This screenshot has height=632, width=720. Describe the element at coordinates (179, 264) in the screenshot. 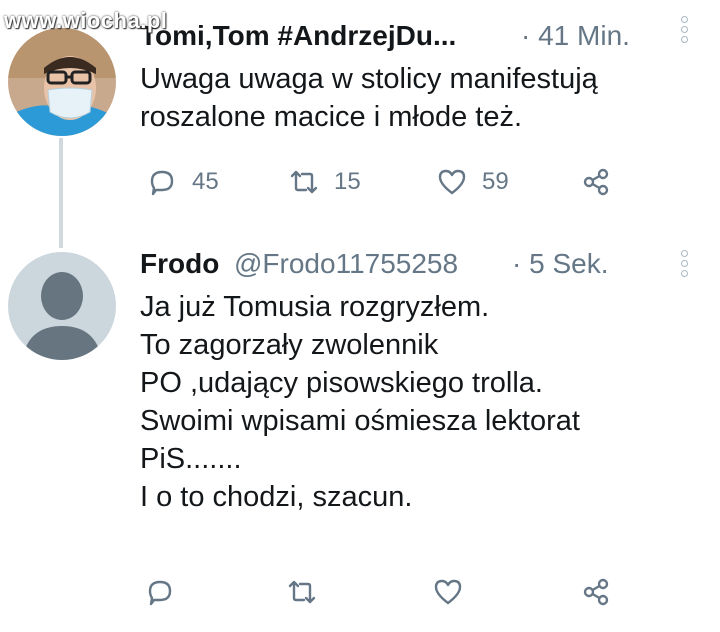

I see `author-name: Frodo` at that location.